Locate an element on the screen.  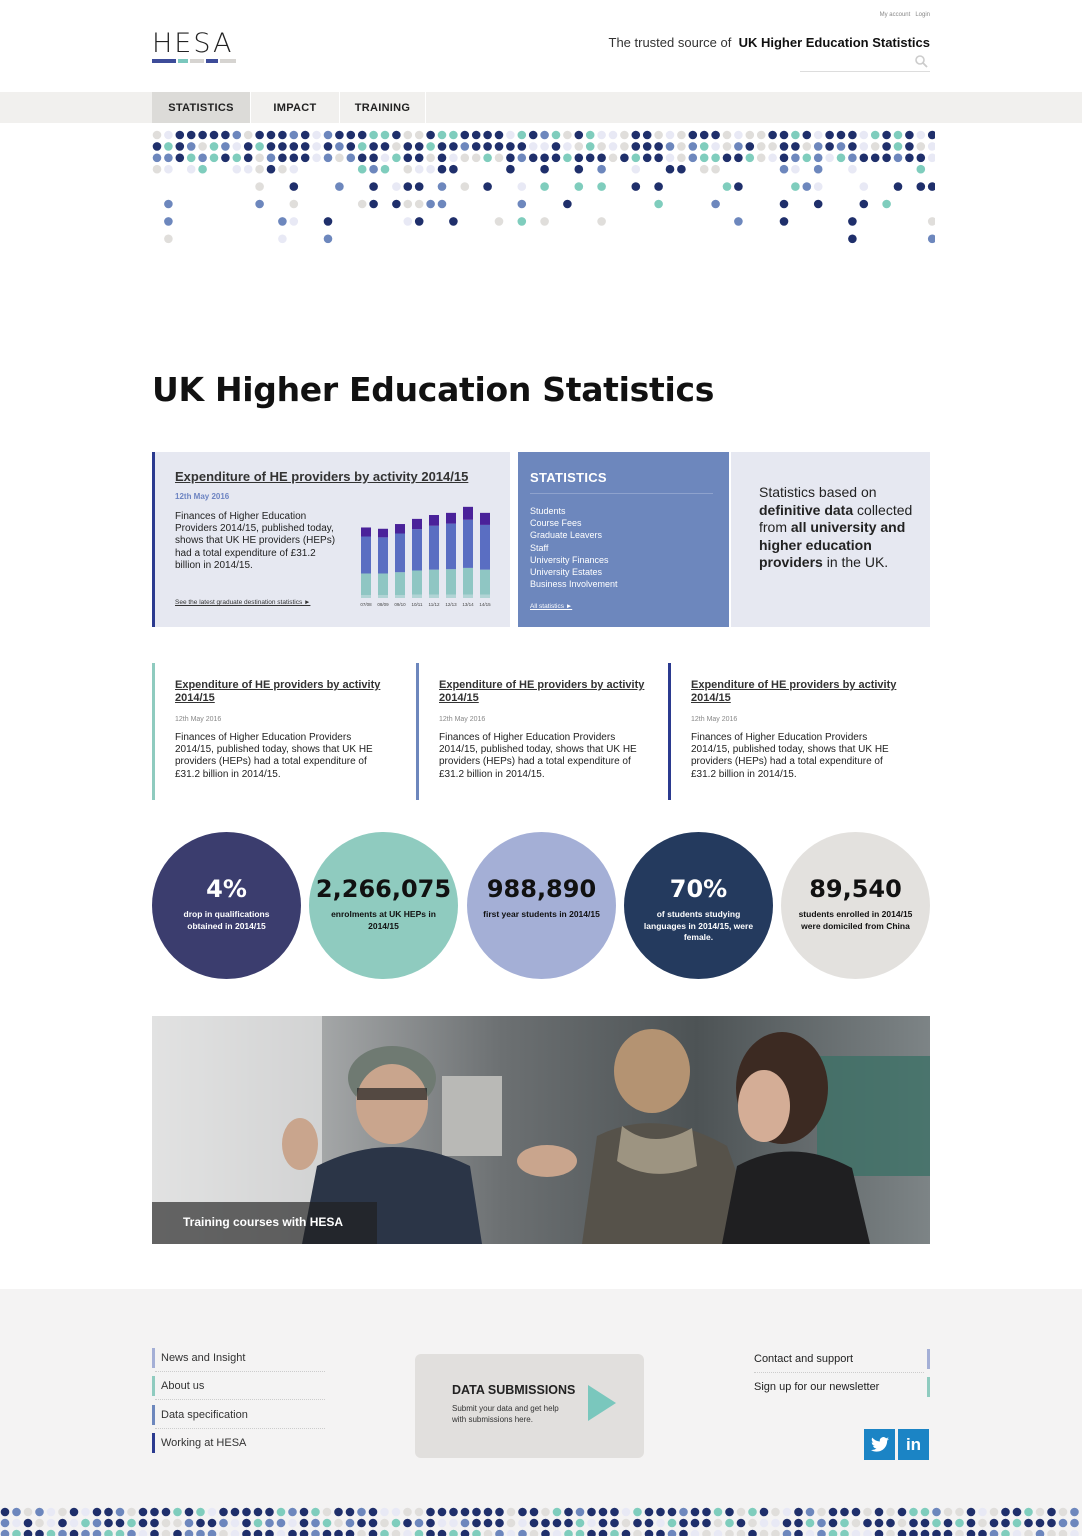
stat-label: first year students in 2014/15 is located at coordinates (541, 914).